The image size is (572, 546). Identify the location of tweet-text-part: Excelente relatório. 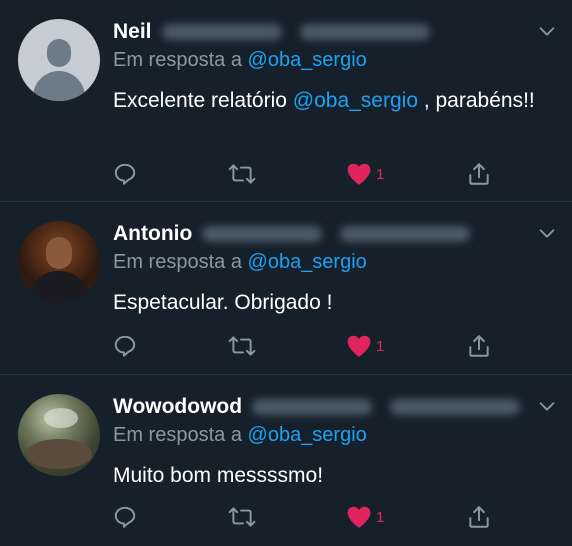
(203, 100).